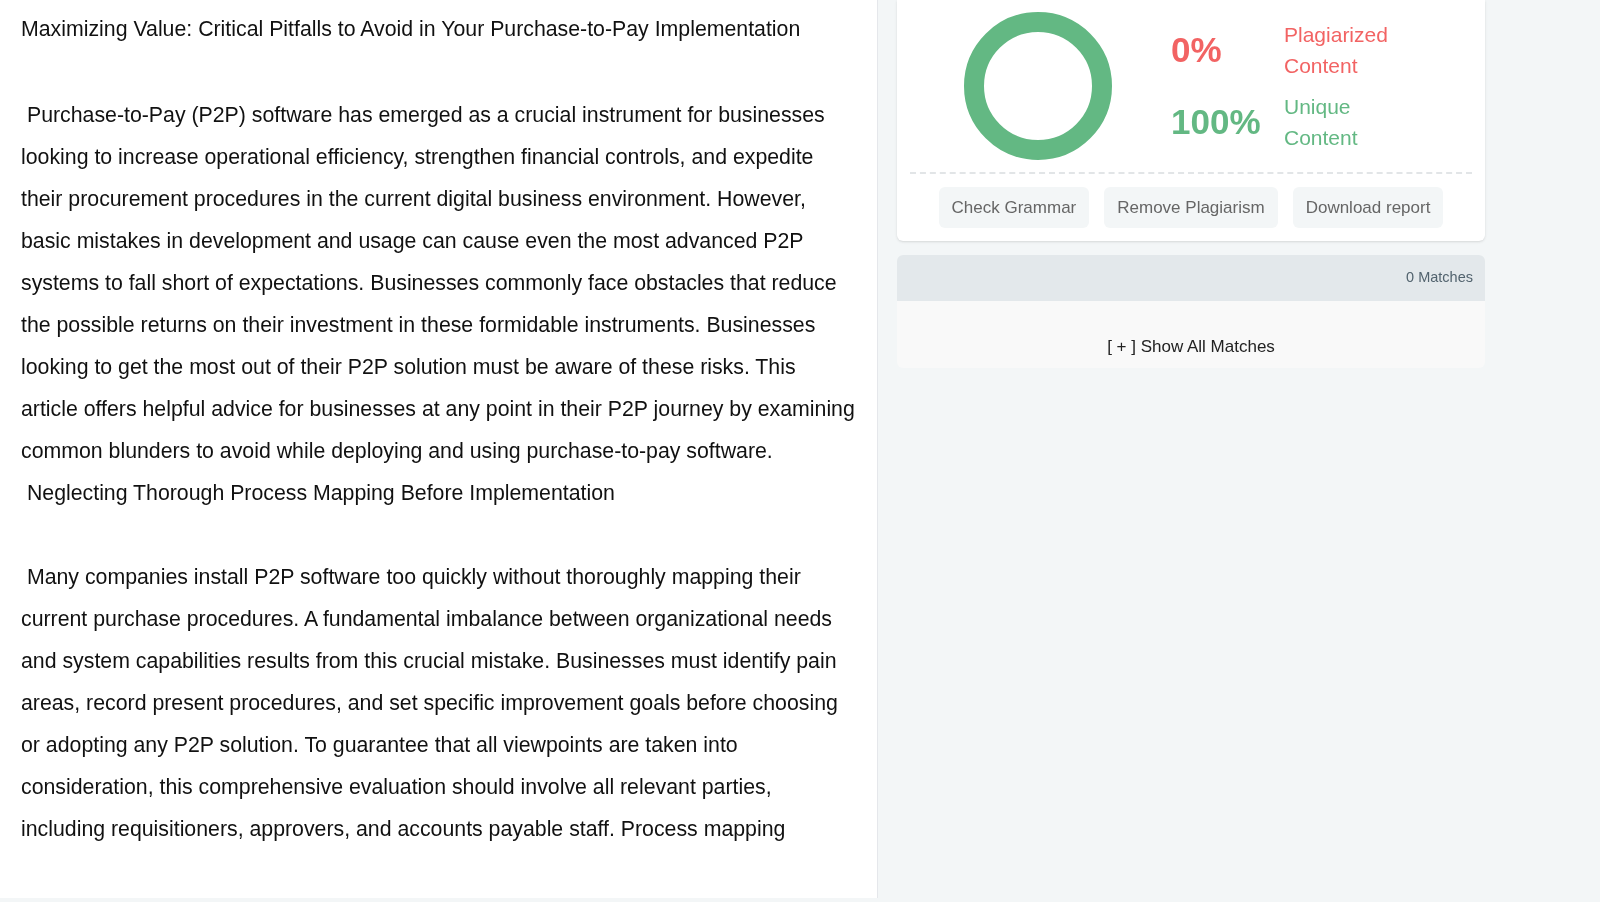 Image resolution: width=1600 pixels, height=902 pixels. Describe the element at coordinates (1197, 49) in the screenshot. I see `percentage-value: 0%` at that location.